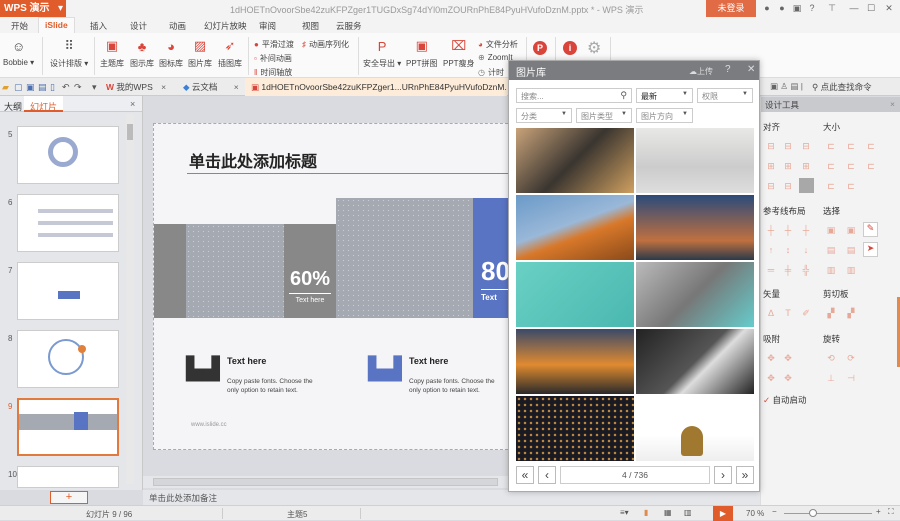  I want to click on tab-slides: 幻灯片, so click(44, 104).